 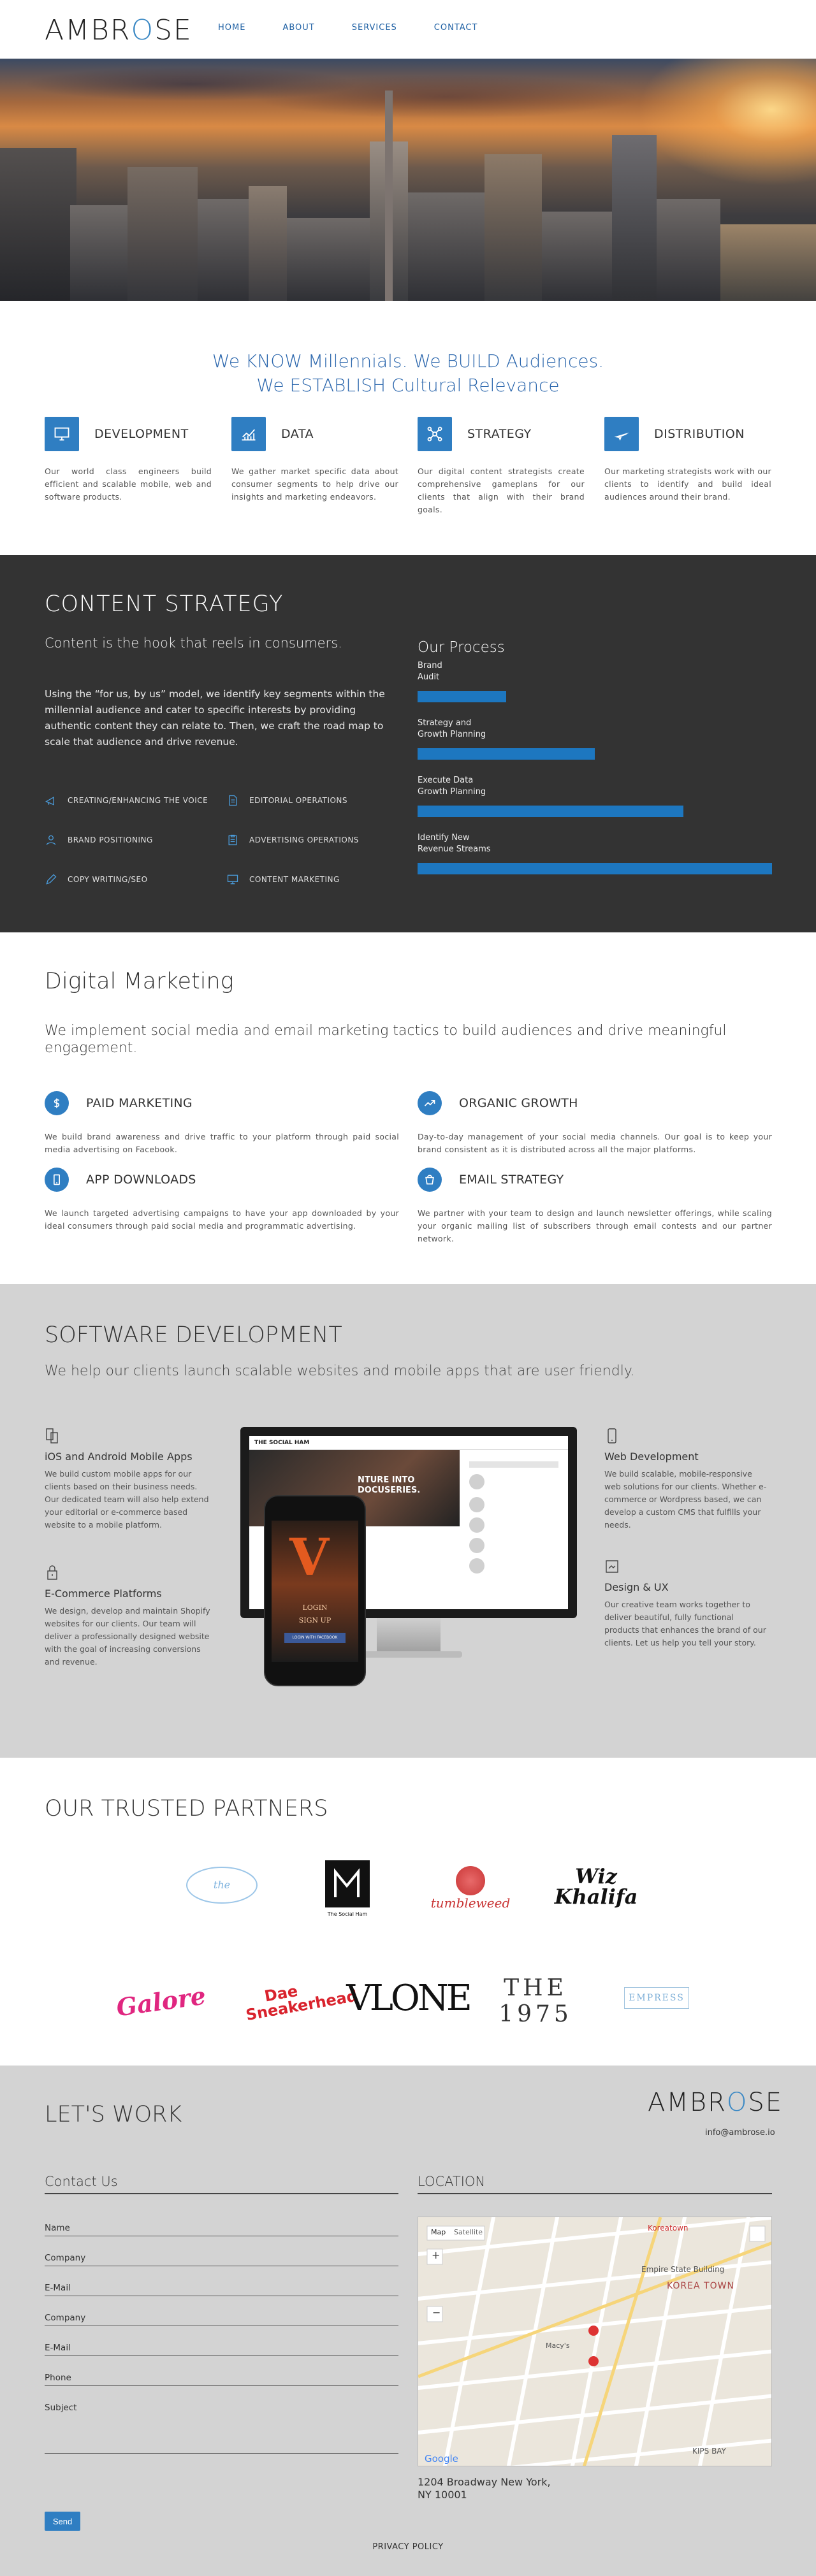 What do you see at coordinates (221, 2259) in the screenshot?
I see `company-field: Company` at bounding box center [221, 2259].